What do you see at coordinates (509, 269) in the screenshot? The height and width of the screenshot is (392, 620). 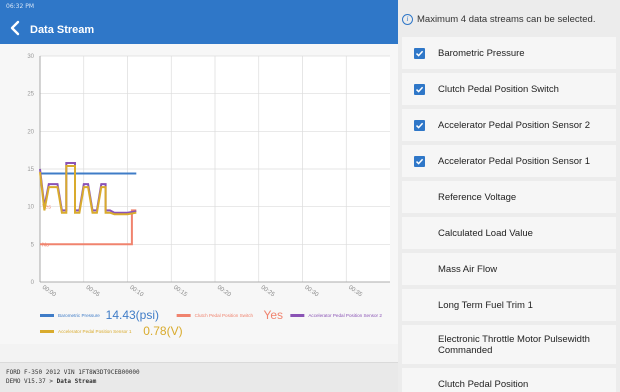 I see `stream-item: Mass Air Flow` at bounding box center [509, 269].